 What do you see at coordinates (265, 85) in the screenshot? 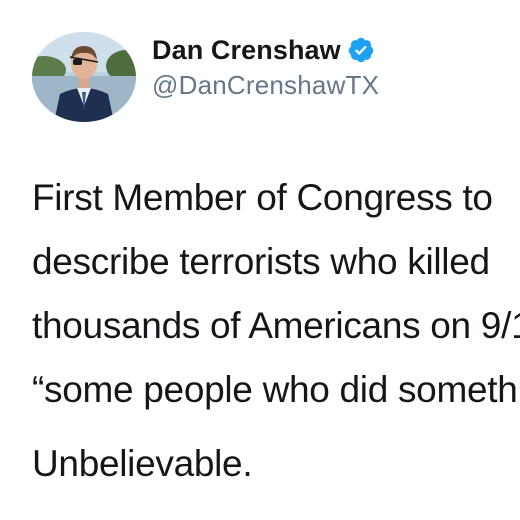
I see `author-handle: @DanCrenshawTX` at bounding box center [265, 85].